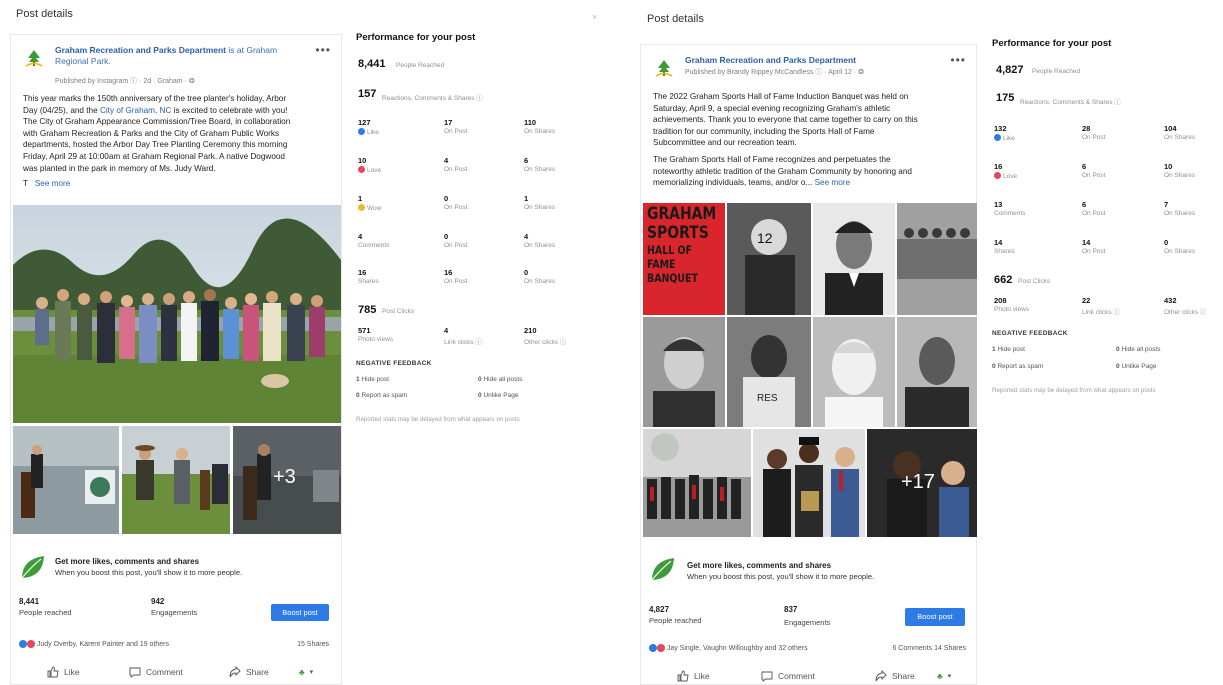 Image resolution: width=1223 pixels, height=685 pixels. I want to click on page-name-text: Graham Recreation and Parks Department, so click(140, 50).